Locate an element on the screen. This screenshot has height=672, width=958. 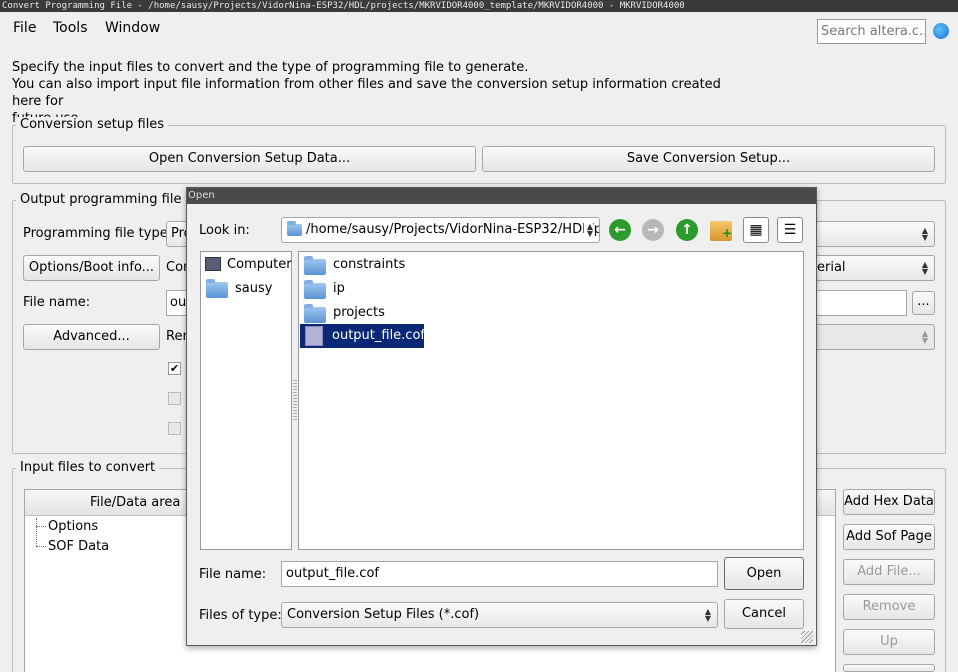
file-icon is located at coordinates (314, 336).